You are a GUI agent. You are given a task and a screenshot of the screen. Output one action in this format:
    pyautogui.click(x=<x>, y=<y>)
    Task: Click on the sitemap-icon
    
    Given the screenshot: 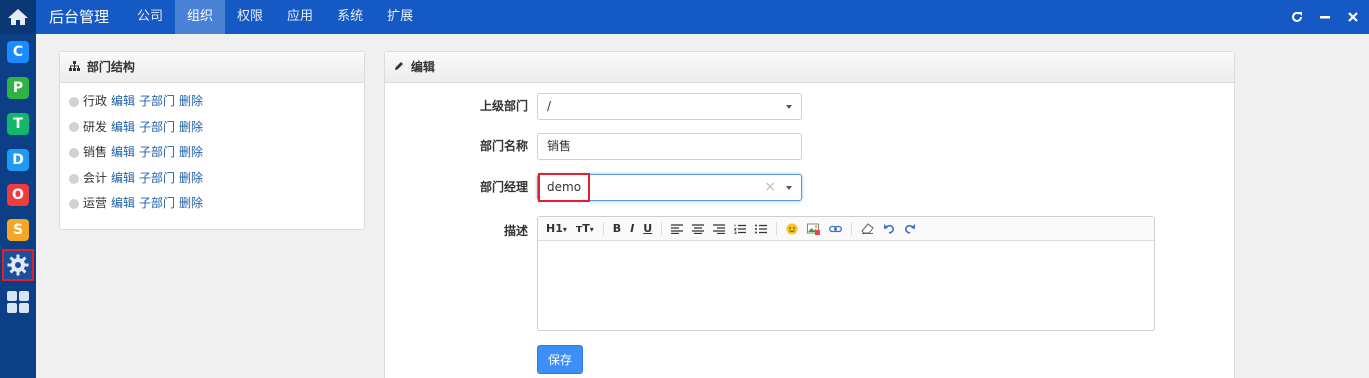 What is the action you would take?
    pyautogui.click(x=76, y=67)
    